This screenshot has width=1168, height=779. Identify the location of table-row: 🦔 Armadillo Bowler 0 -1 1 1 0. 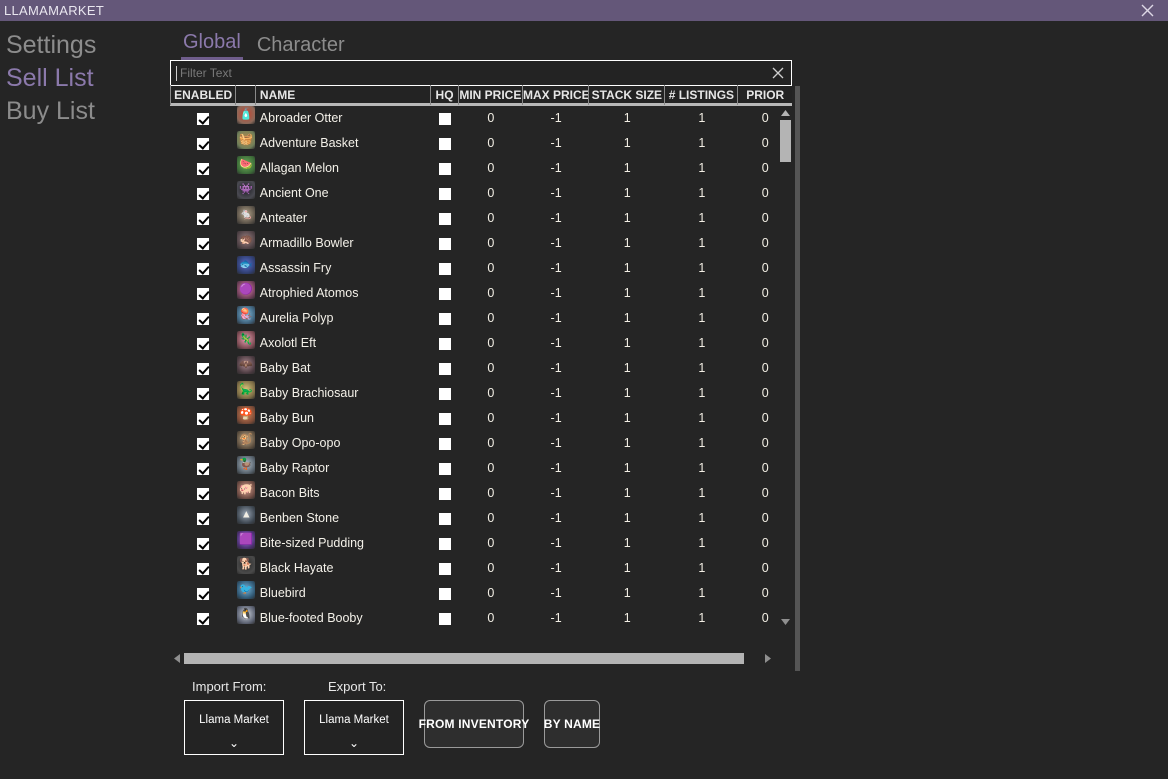
(481, 243).